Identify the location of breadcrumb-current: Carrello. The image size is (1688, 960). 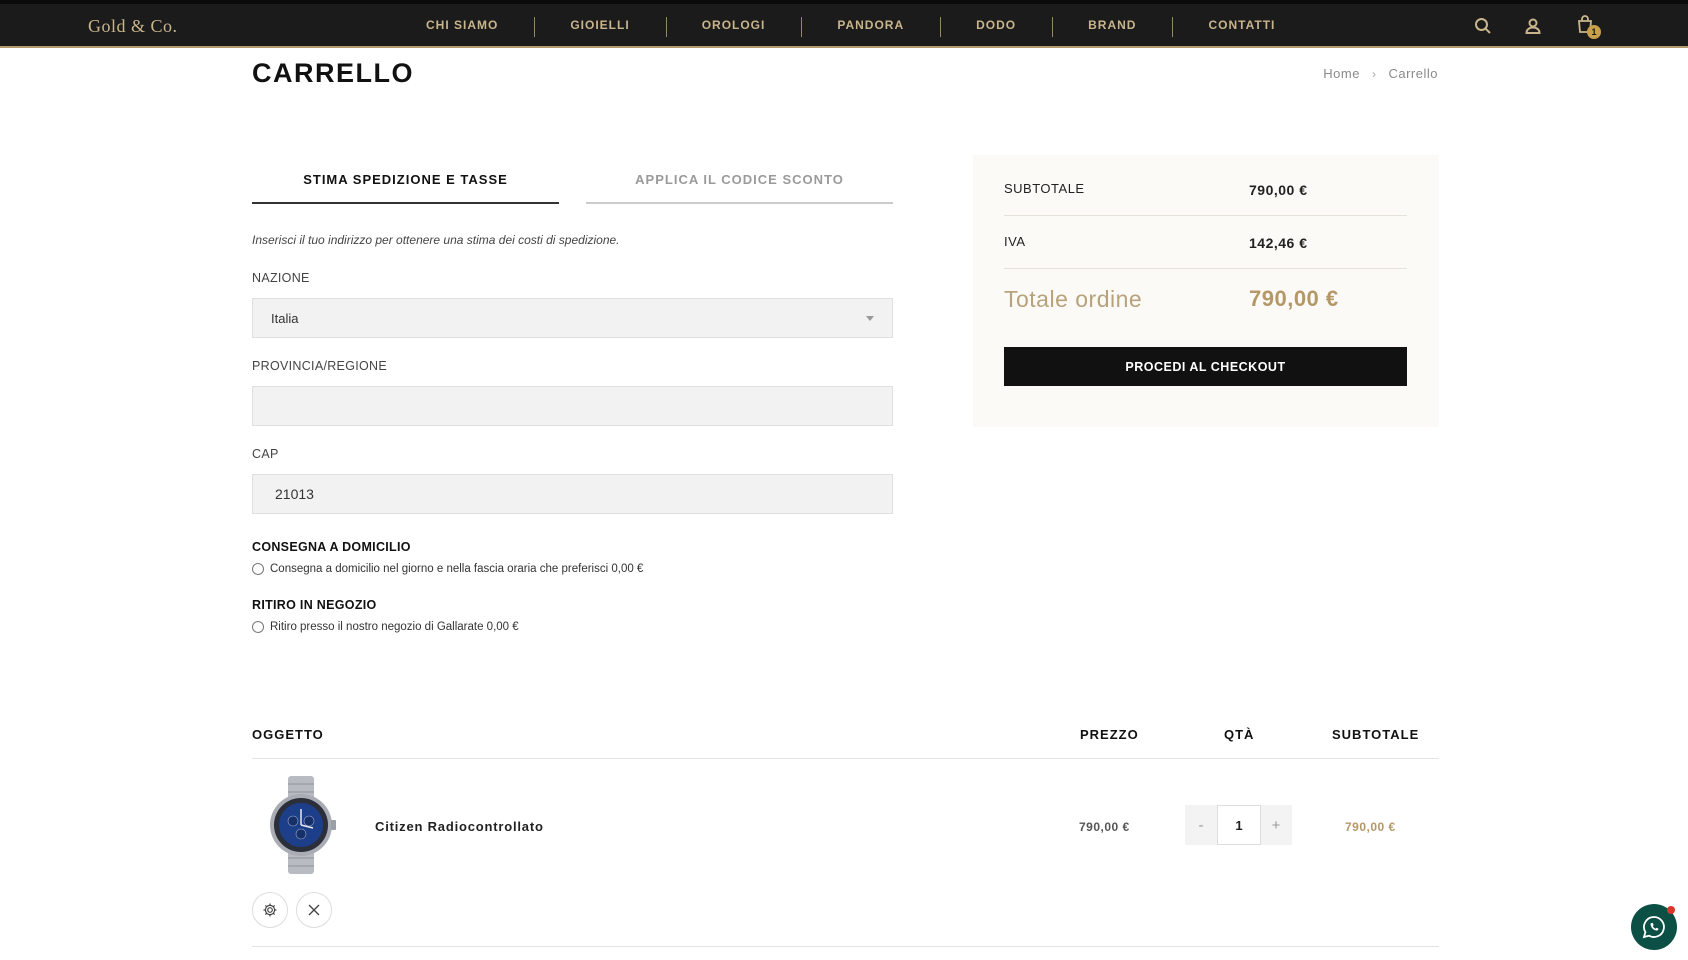
(1413, 73).